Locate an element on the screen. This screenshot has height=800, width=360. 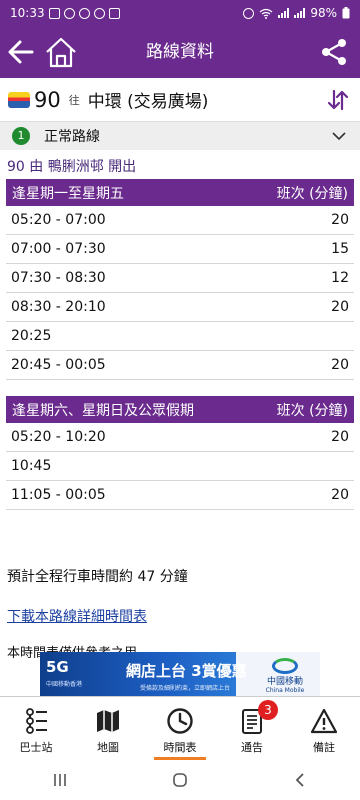
route-destination: 中環 (交易廣場) is located at coordinates (148, 102).